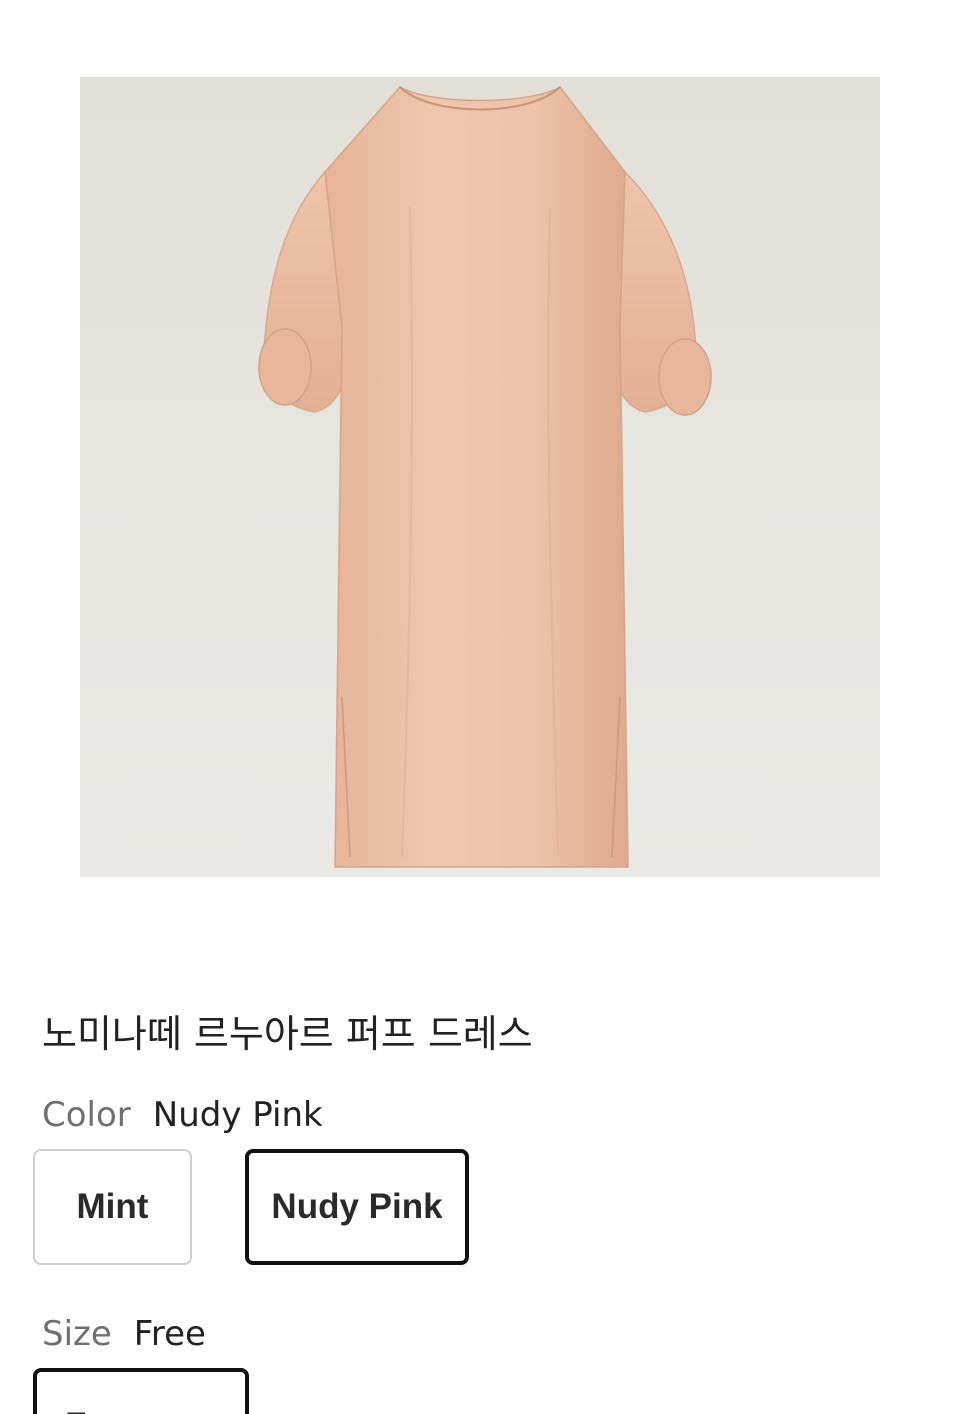  What do you see at coordinates (77, 1334) in the screenshot?
I see `size-label: Size` at bounding box center [77, 1334].